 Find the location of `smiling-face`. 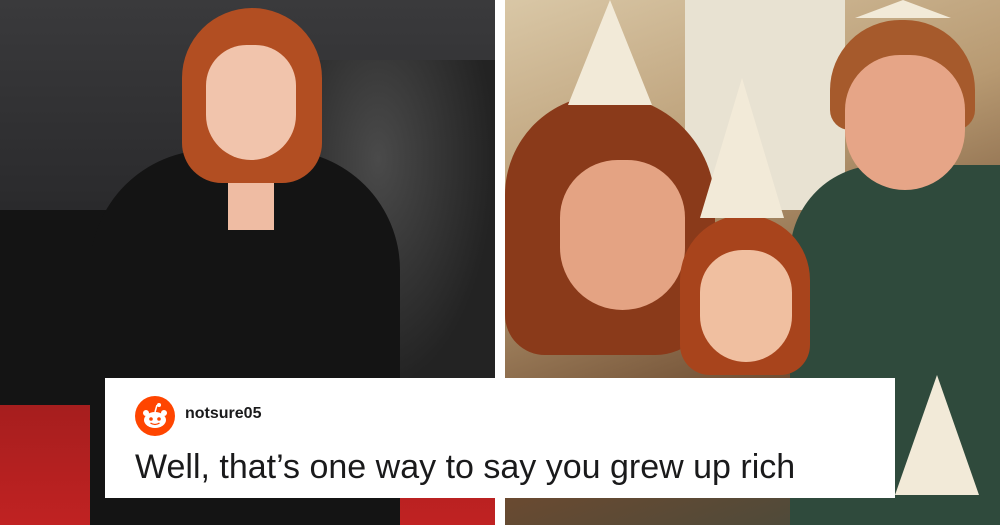

smiling-face is located at coordinates (251, 102).